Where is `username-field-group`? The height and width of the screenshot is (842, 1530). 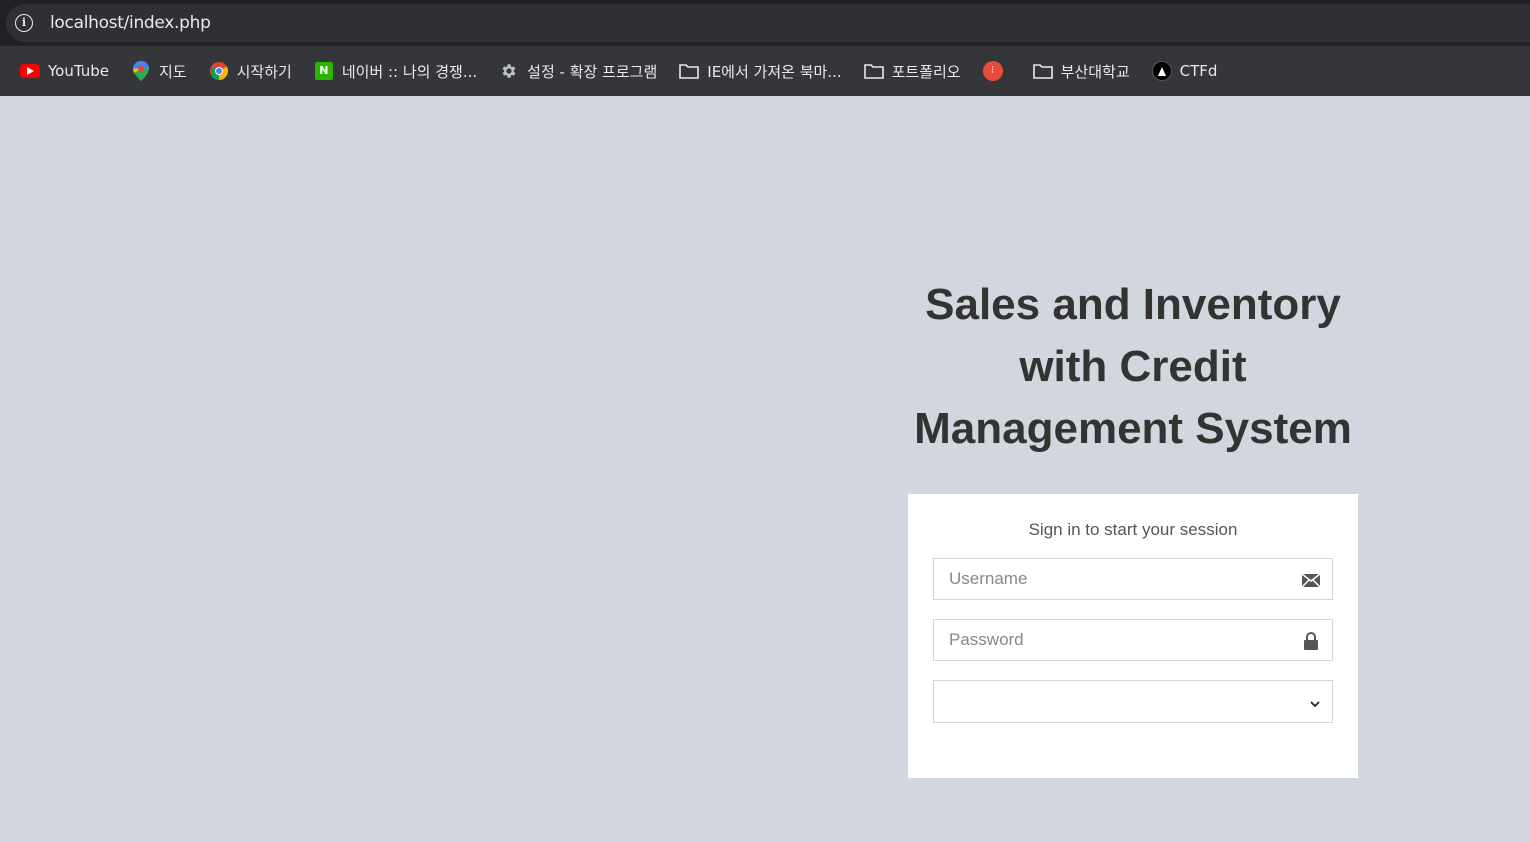 username-field-group is located at coordinates (1133, 579).